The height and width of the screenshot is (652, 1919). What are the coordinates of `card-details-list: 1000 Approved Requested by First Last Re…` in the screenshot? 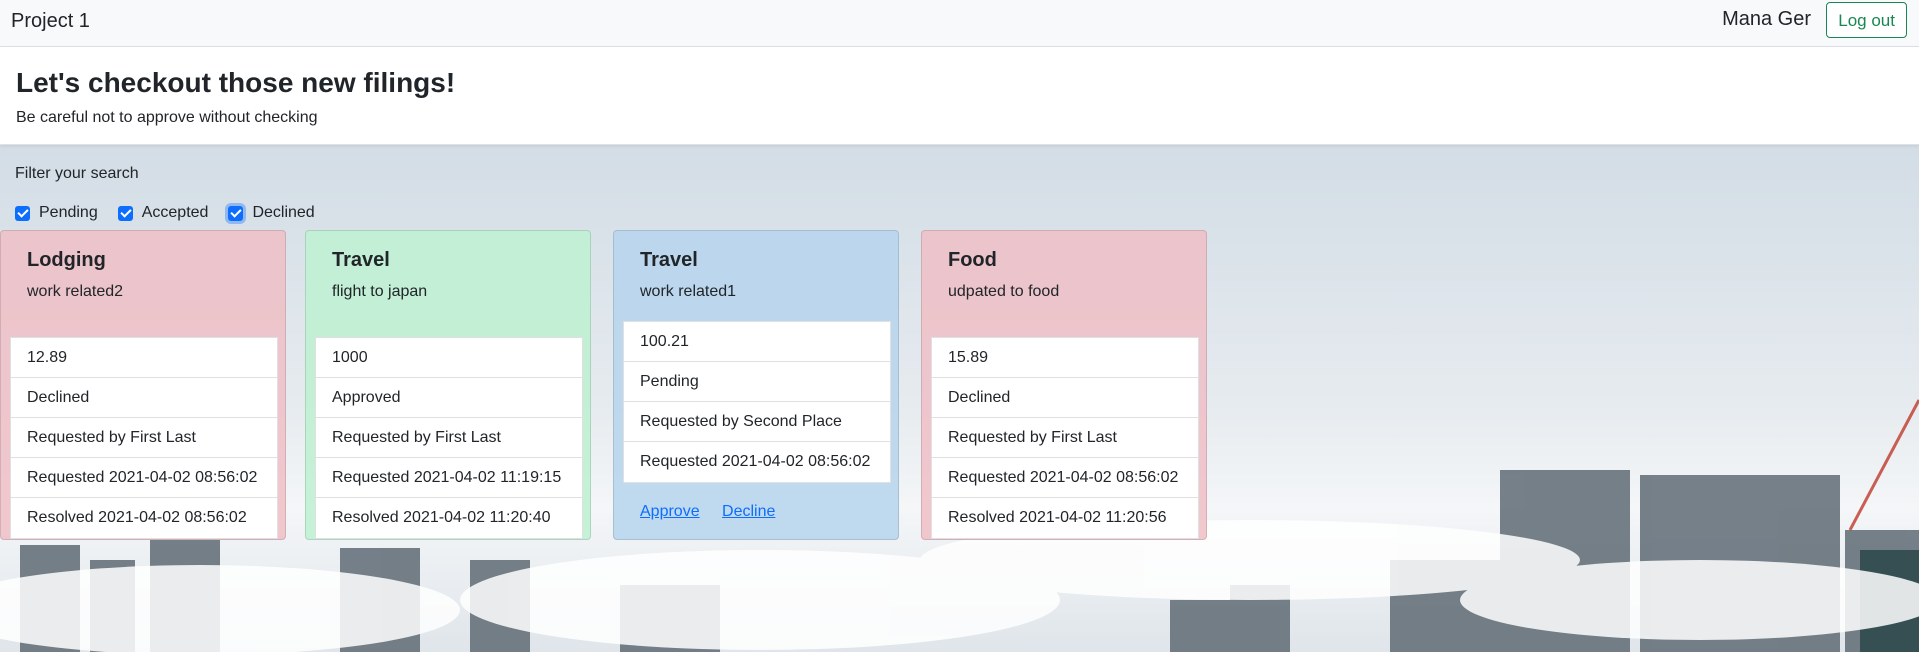 It's located at (449, 438).